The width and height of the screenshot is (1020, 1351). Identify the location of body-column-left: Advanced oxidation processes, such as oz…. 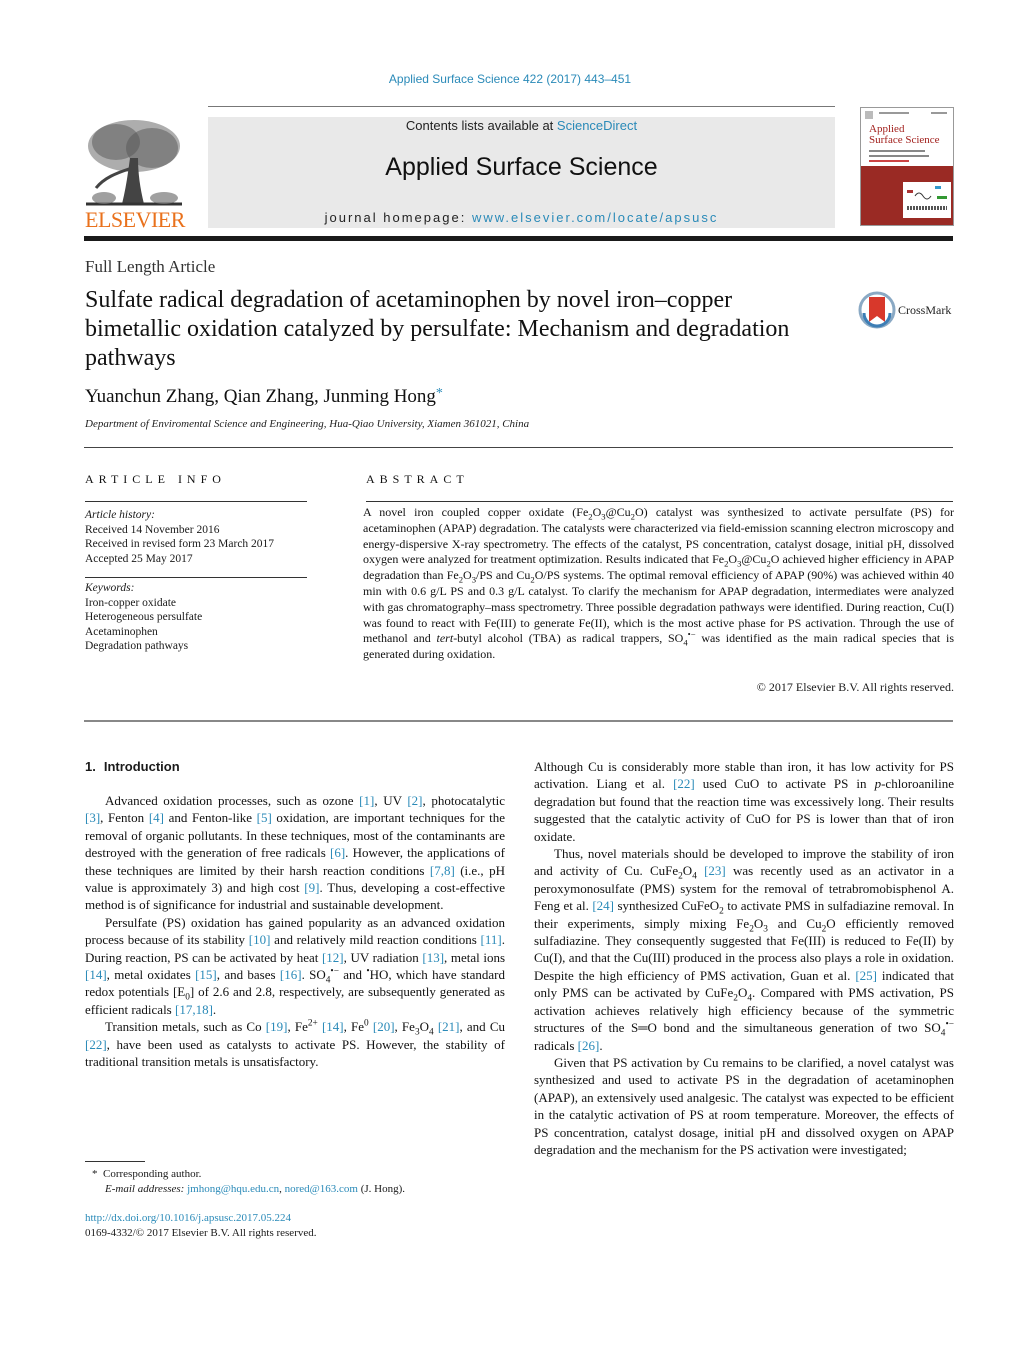
(295, 931).